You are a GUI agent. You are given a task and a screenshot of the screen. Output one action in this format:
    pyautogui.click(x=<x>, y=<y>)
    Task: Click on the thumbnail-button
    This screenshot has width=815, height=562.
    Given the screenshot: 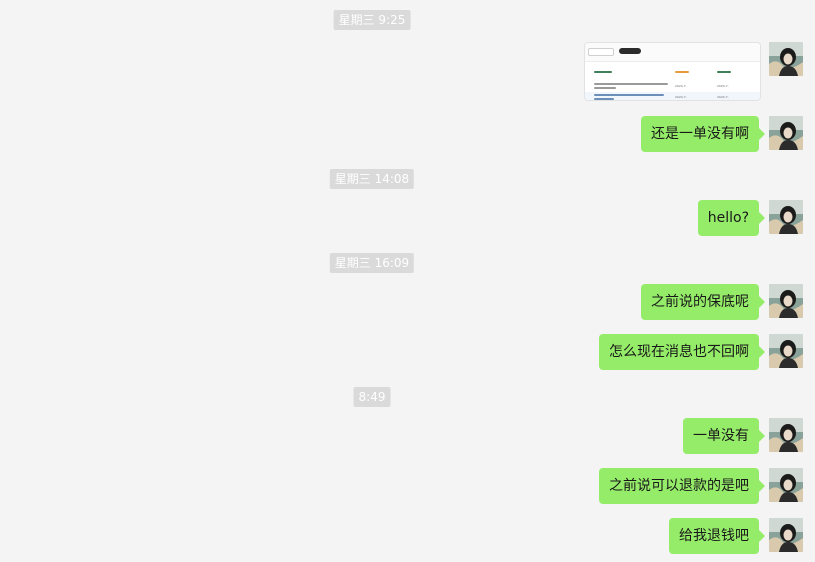 What is the action you would take?
    pyautogui.click(x=630, y=51)
    